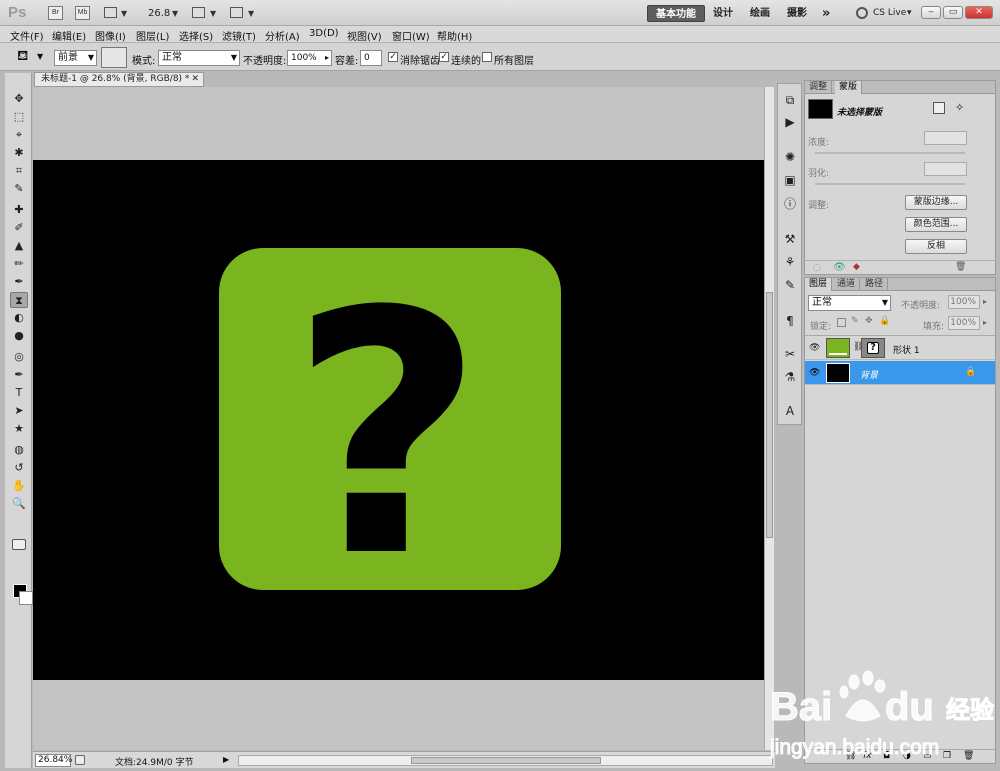 This screenshot has height=771, width=1000. I want to click on status-icon, so click(80, 760).